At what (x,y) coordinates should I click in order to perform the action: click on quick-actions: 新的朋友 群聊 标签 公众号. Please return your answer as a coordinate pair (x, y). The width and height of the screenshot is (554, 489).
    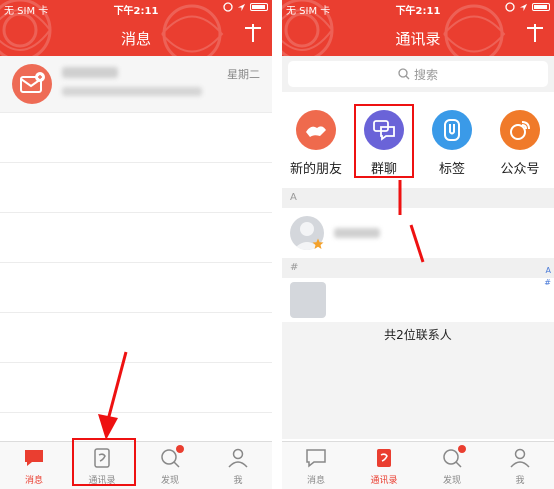
    Looking at the image, I should click on (418, 140).